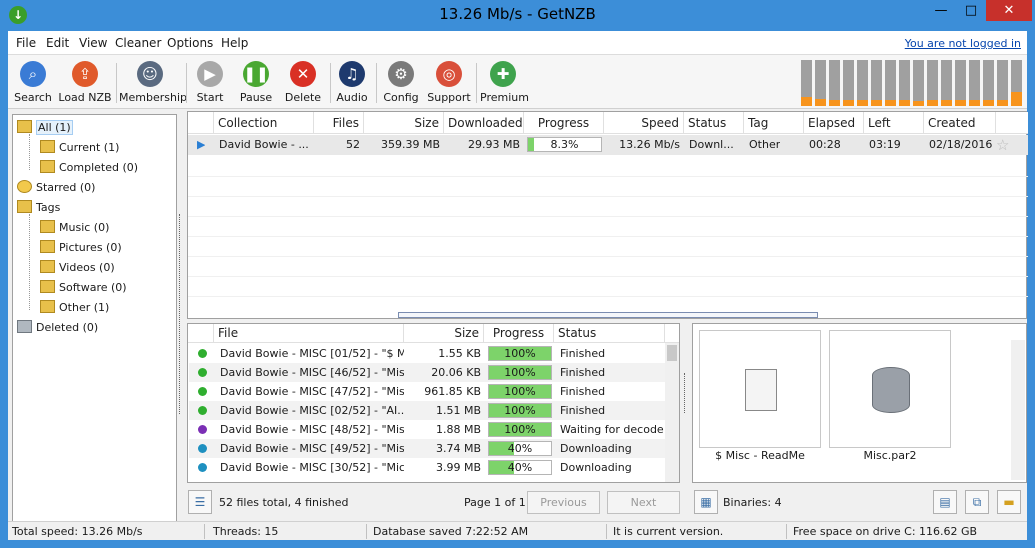 This screenshot has height=548, width=1035. I want to click on pause-icon: ❚❚, so click(256, 74).